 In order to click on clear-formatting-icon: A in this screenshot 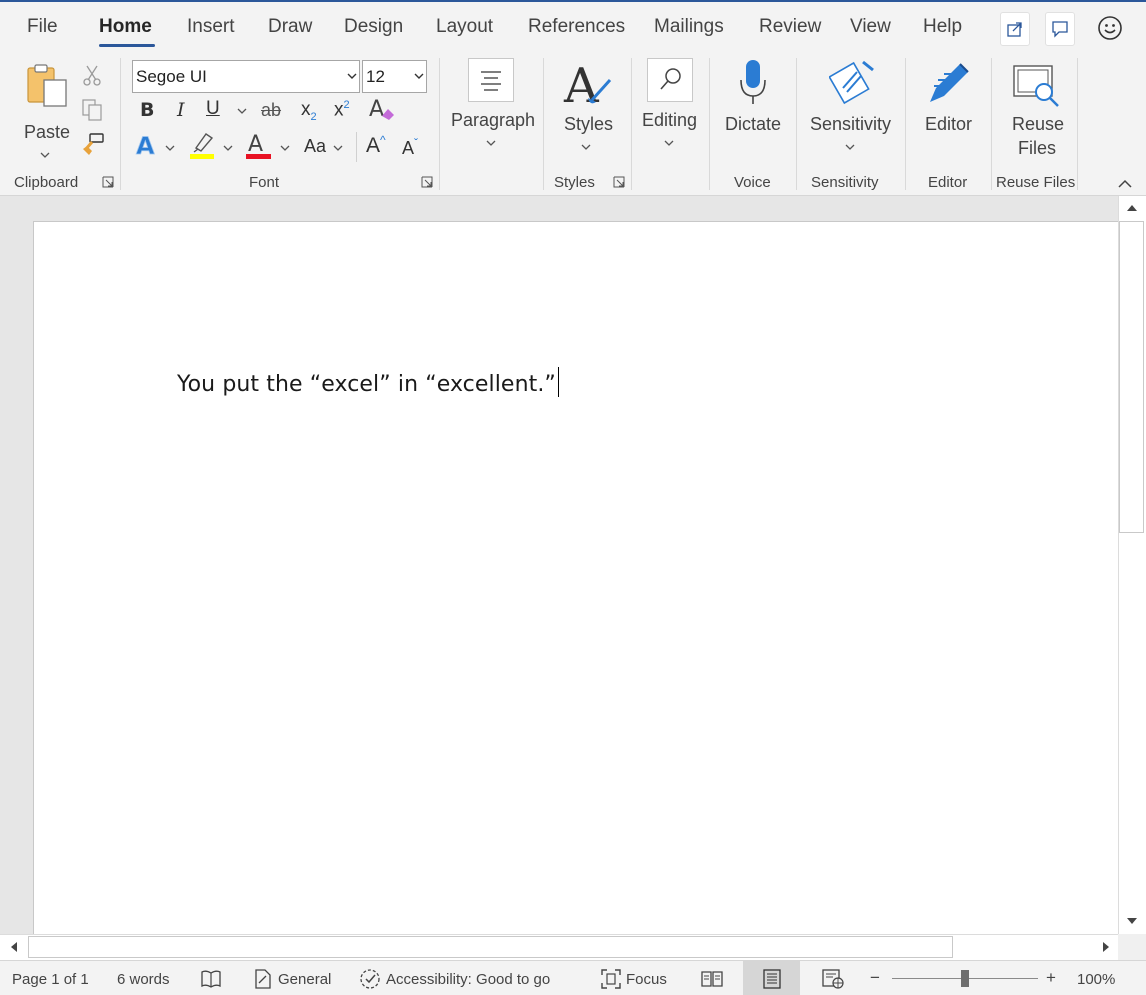, I will do `click(382, 109)`.